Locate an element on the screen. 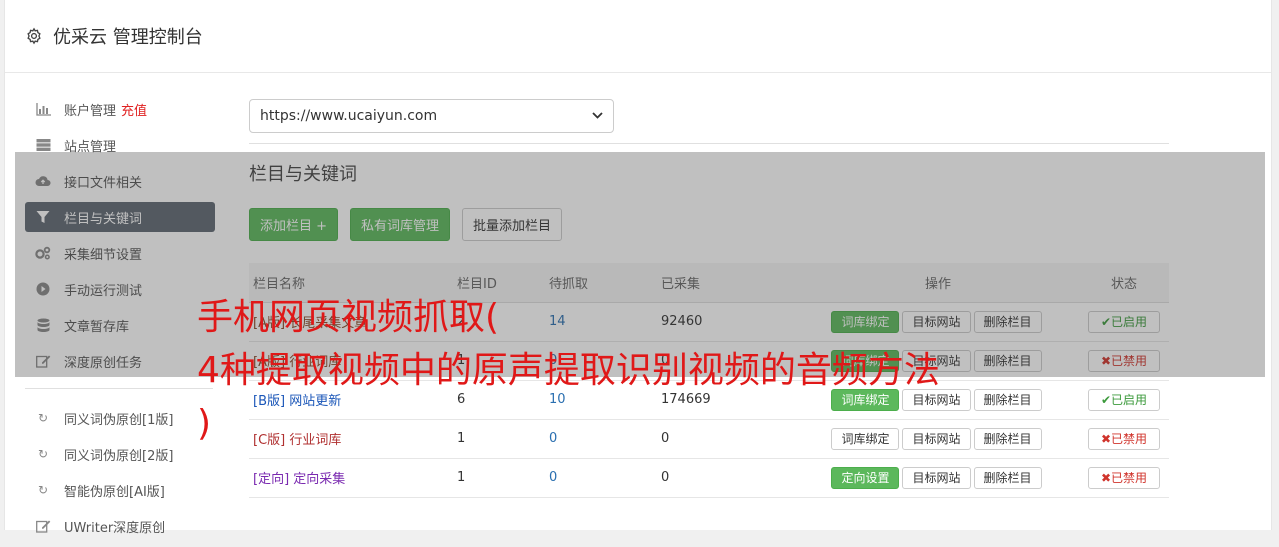 This screenshot has height=547, width=1279. edit-icon is located at coordinates (43, 526).